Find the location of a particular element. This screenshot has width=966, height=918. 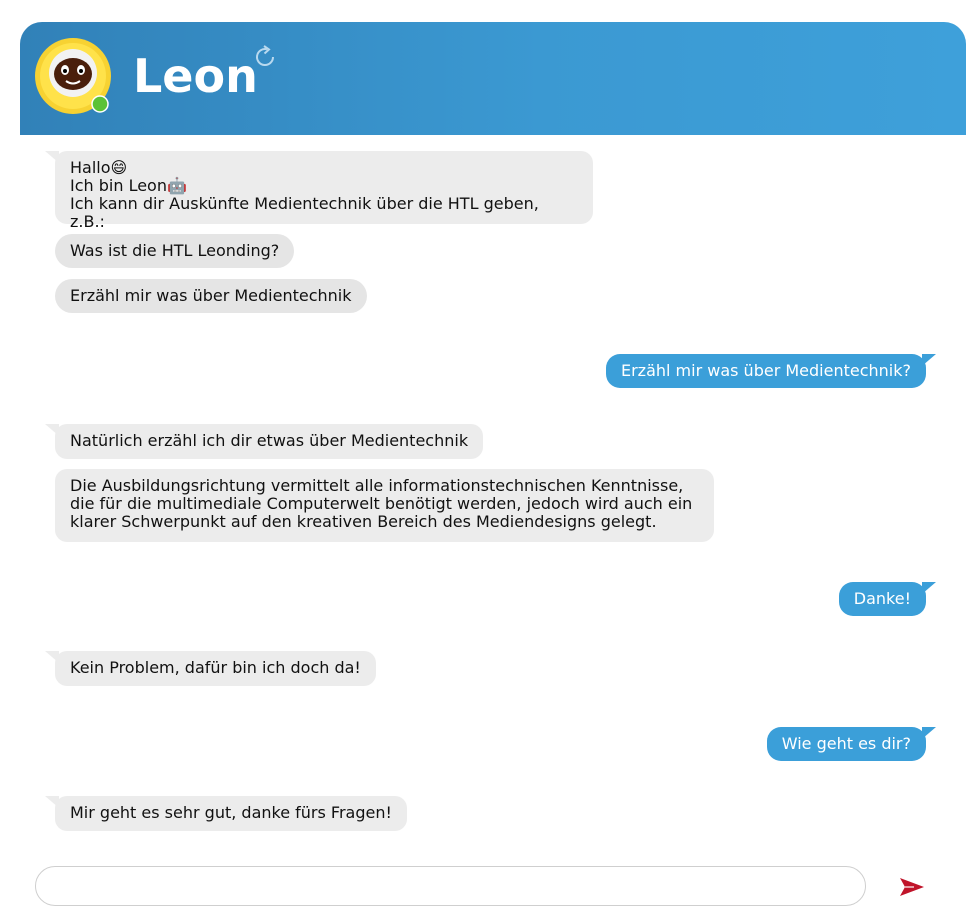

bot-name-title: Leon is located at coordinates (195, 76).